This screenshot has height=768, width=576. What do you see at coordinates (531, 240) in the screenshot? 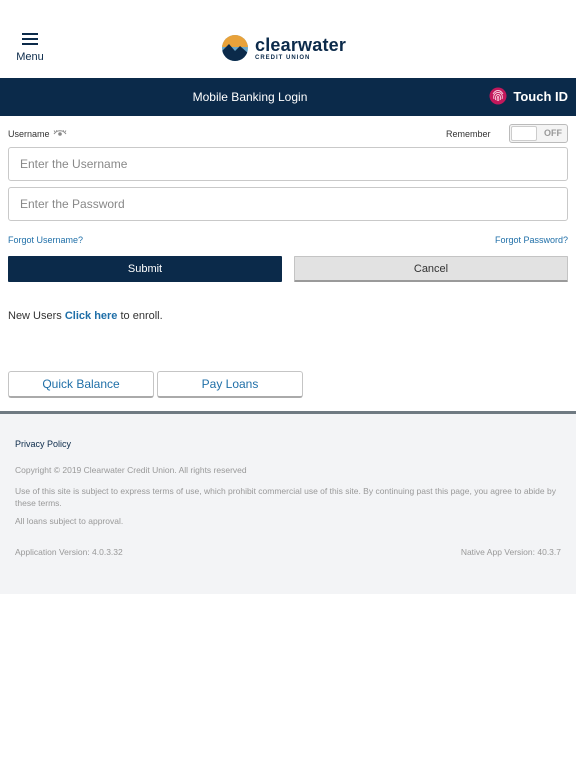
I see `forgot-password-link: Forgot Password?` at bounding box center [531, 240].